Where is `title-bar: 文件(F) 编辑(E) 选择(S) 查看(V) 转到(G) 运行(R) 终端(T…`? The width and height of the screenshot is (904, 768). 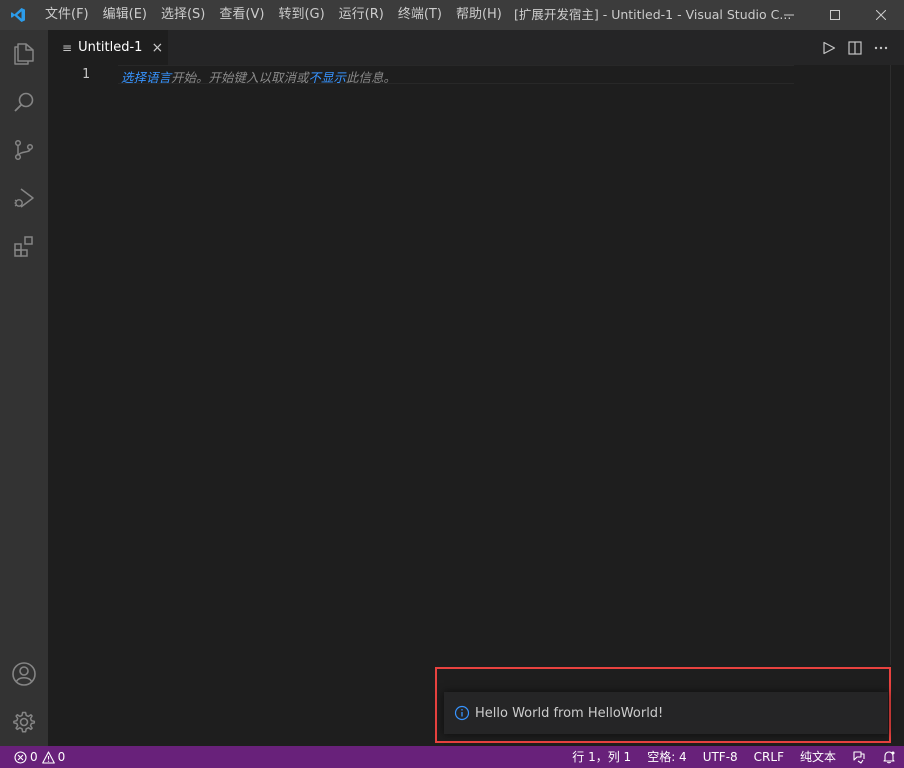
title-bar: 文件(F) 编辑(E) 选择(S) 查看(V) 转到(G) 运行(R) 终端(T… is located at coordinates (452, 15).